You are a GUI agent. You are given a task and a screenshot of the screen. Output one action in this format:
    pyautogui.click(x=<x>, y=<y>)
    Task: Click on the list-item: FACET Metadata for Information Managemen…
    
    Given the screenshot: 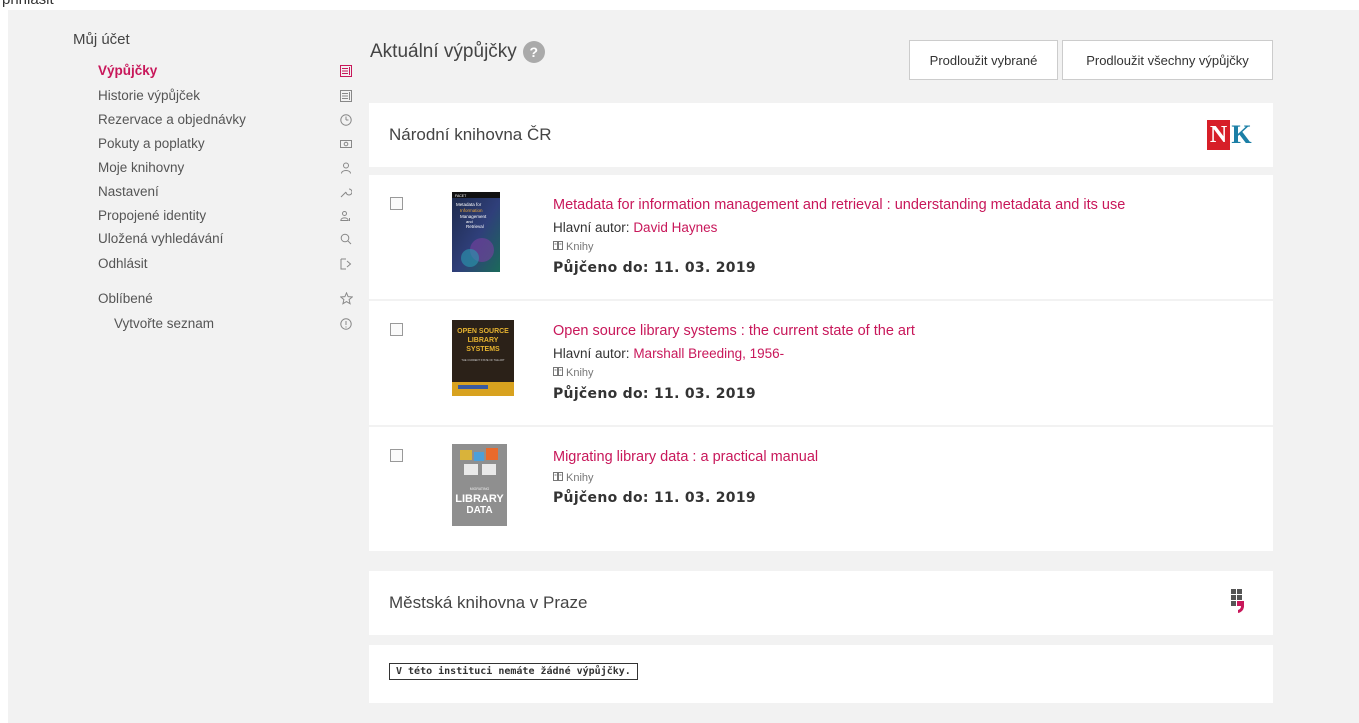 What is the action you would take?
    pyautogui.click(x=821, y=237)
    